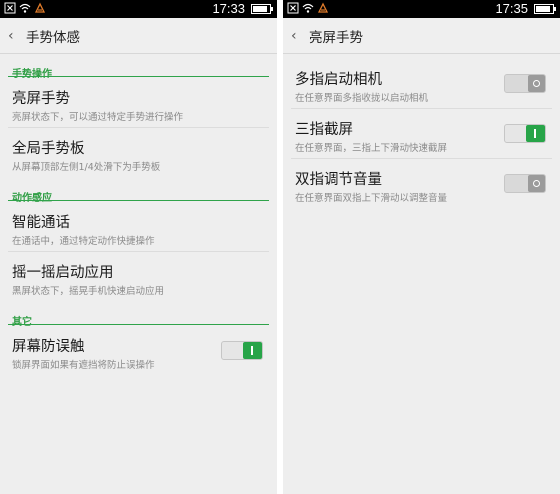  What do you see at coordinates (134, 315) in the screenshot?
I see `section-header-other: 其它` at bounding box center [134, 315].